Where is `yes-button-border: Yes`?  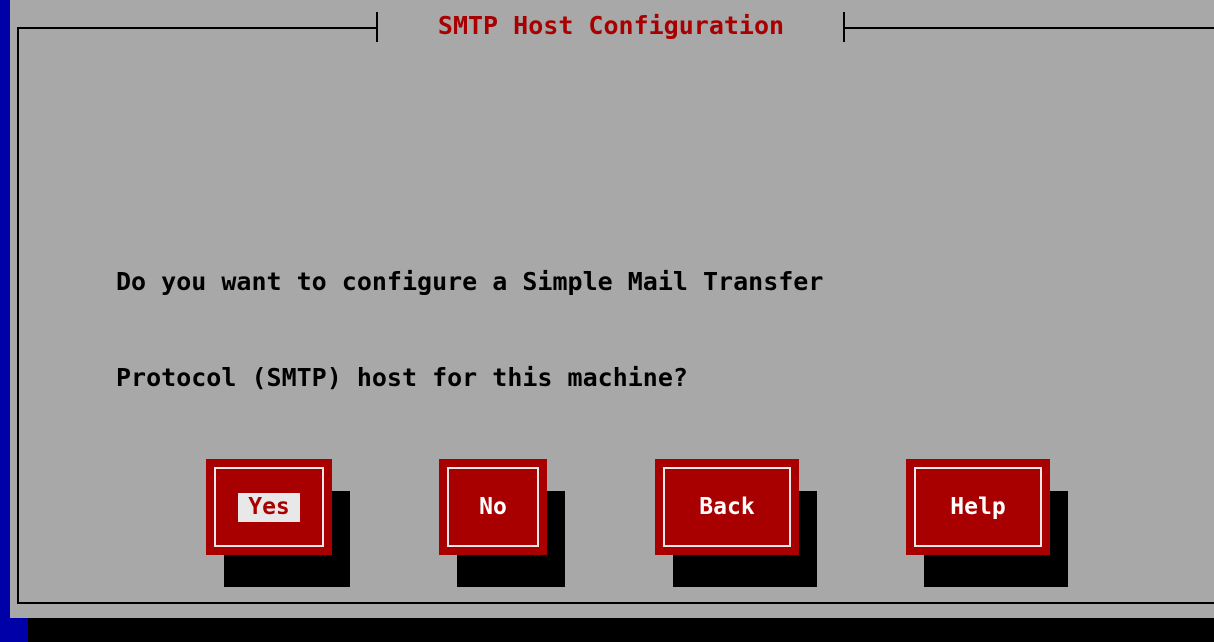 yes-button-border: Yes is located at coordinates (269, 507).